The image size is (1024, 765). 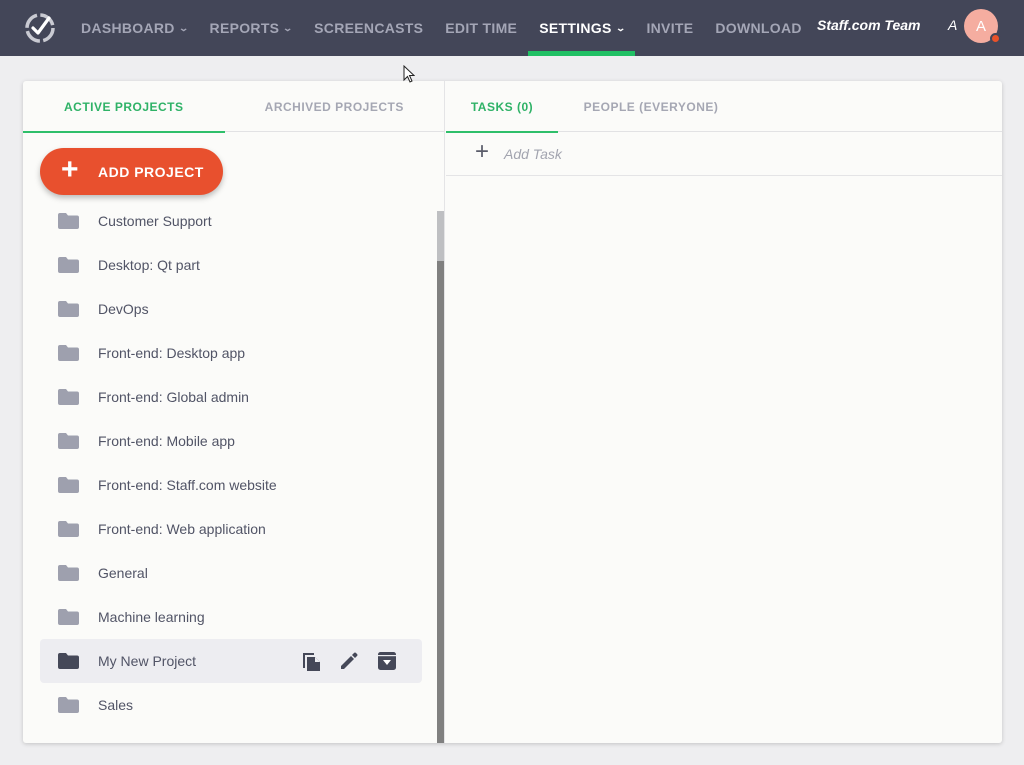 I want to click on add-task-row: + Add Task, so click(x=724, y=154).